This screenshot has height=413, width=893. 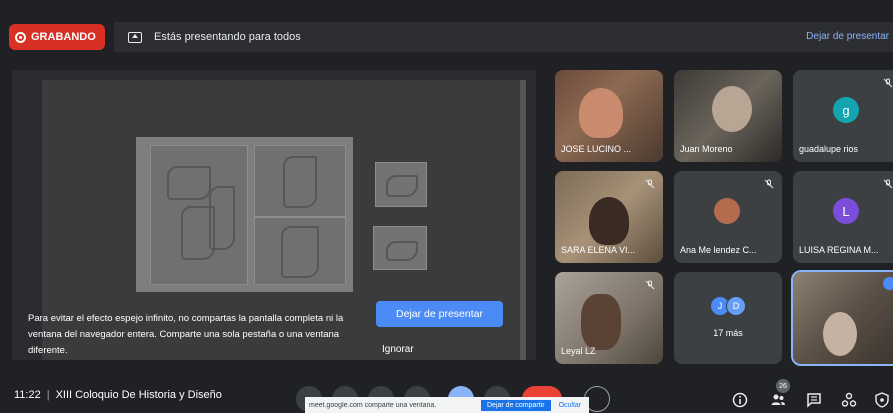 I want to click on meeting-time: 11:22, so click(x=27, y=395).